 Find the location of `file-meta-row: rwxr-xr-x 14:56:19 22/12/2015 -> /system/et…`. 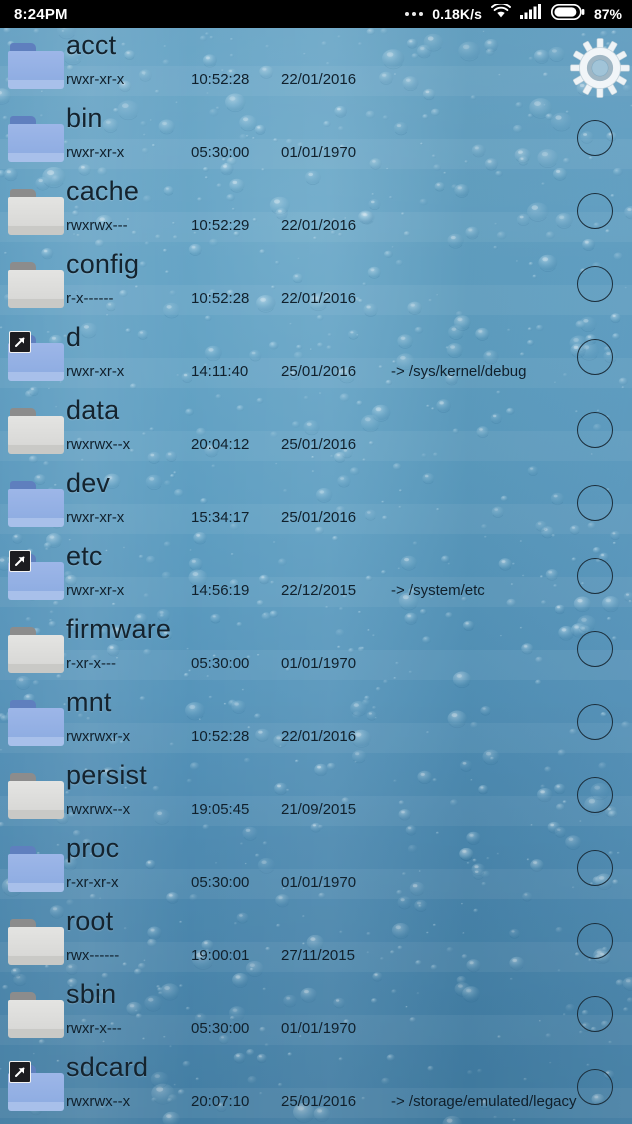

file-meta-row: rwxr-xr-x 14:56:19 22/12/2015 -> /system/et… is located at coordinates (346, 594).